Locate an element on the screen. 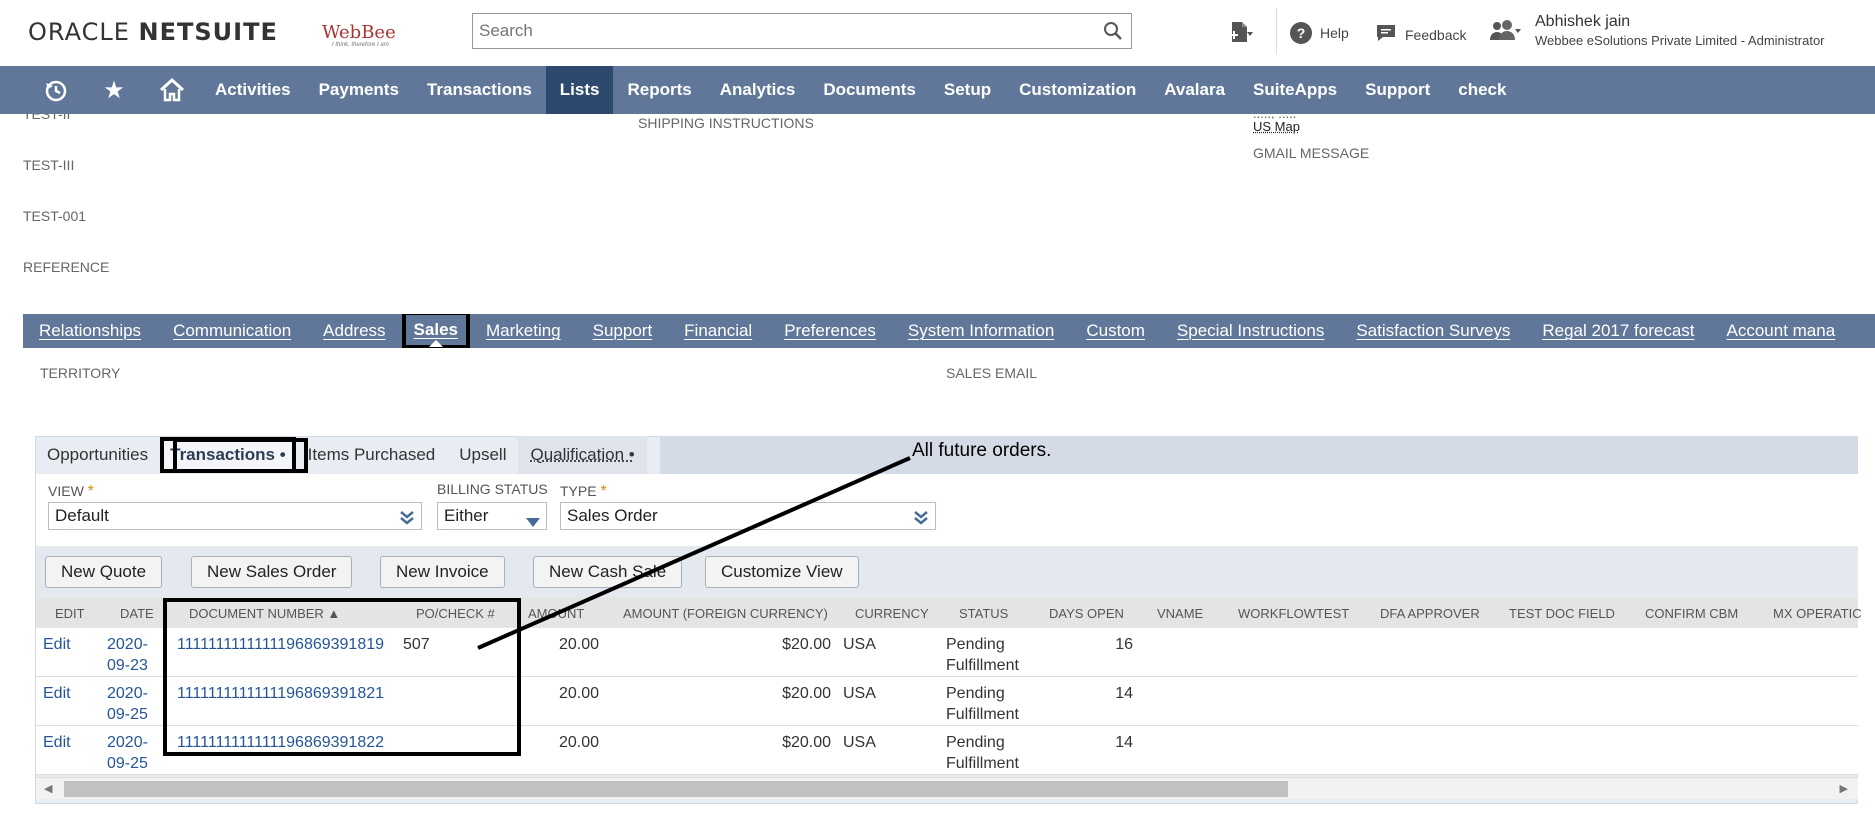 Image resolution: width=1875 pixels, height=831 pixels. new-cash-sale-button: New Cash Sale is located at coordinates (608, 572).